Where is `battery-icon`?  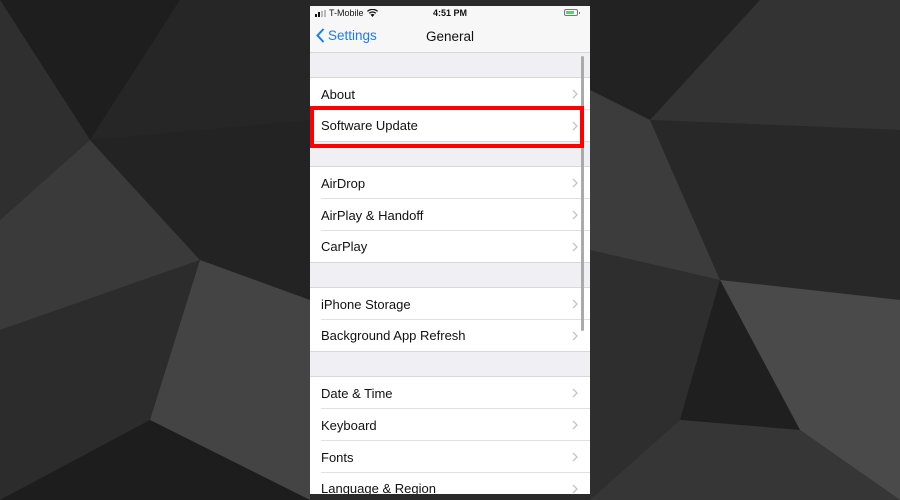
battery-icon is located at coordinates (572, 12).